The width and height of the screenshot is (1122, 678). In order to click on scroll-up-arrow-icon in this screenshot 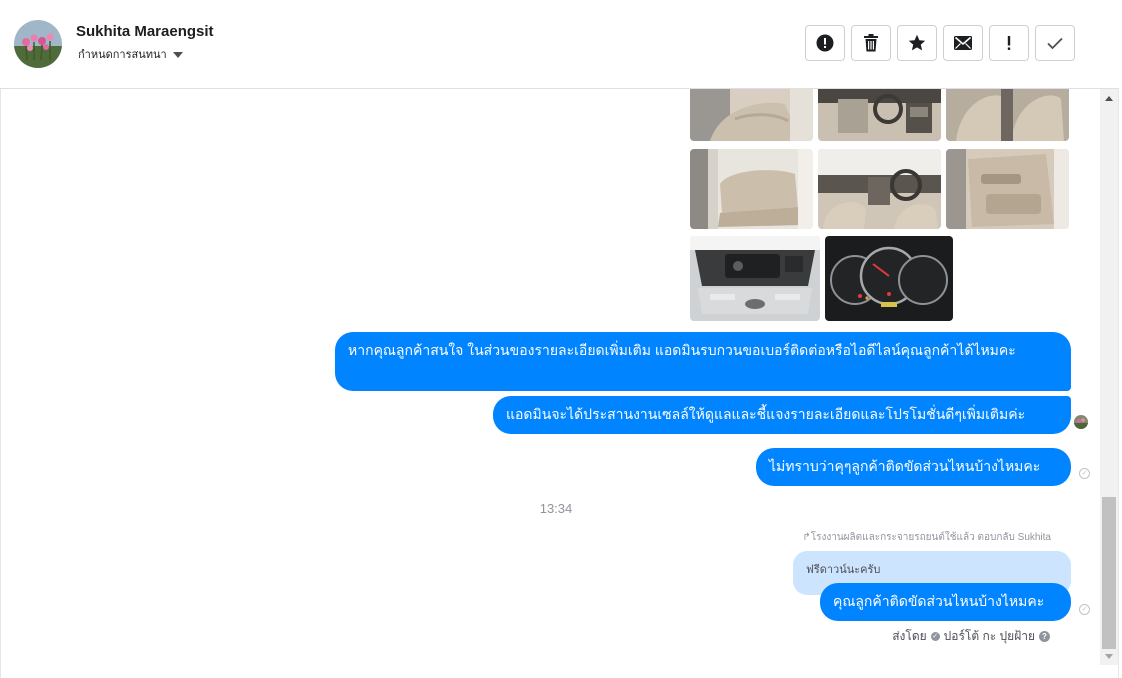, I will do `click(1109, 98)`.